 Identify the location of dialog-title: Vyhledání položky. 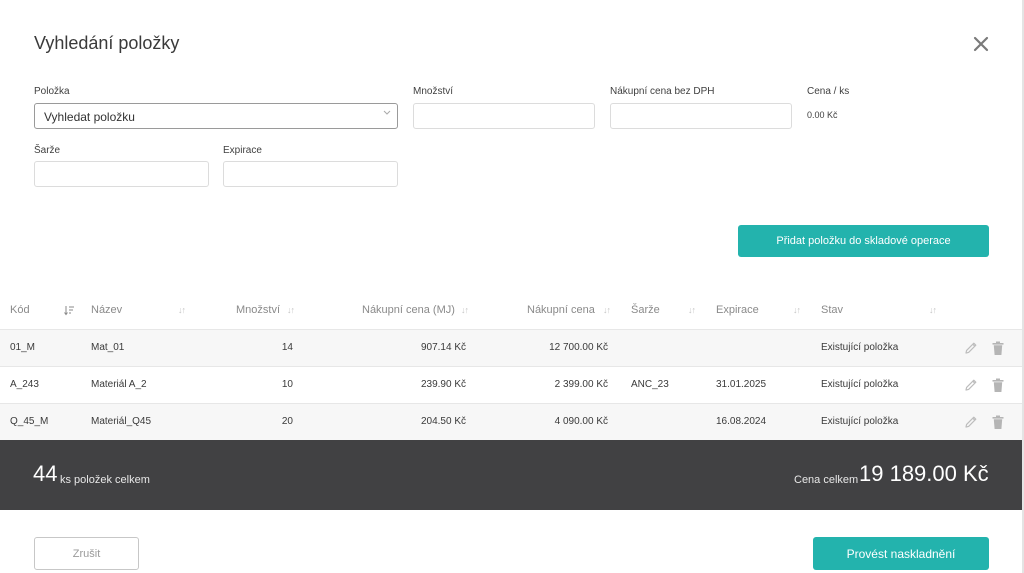
(107, 43).